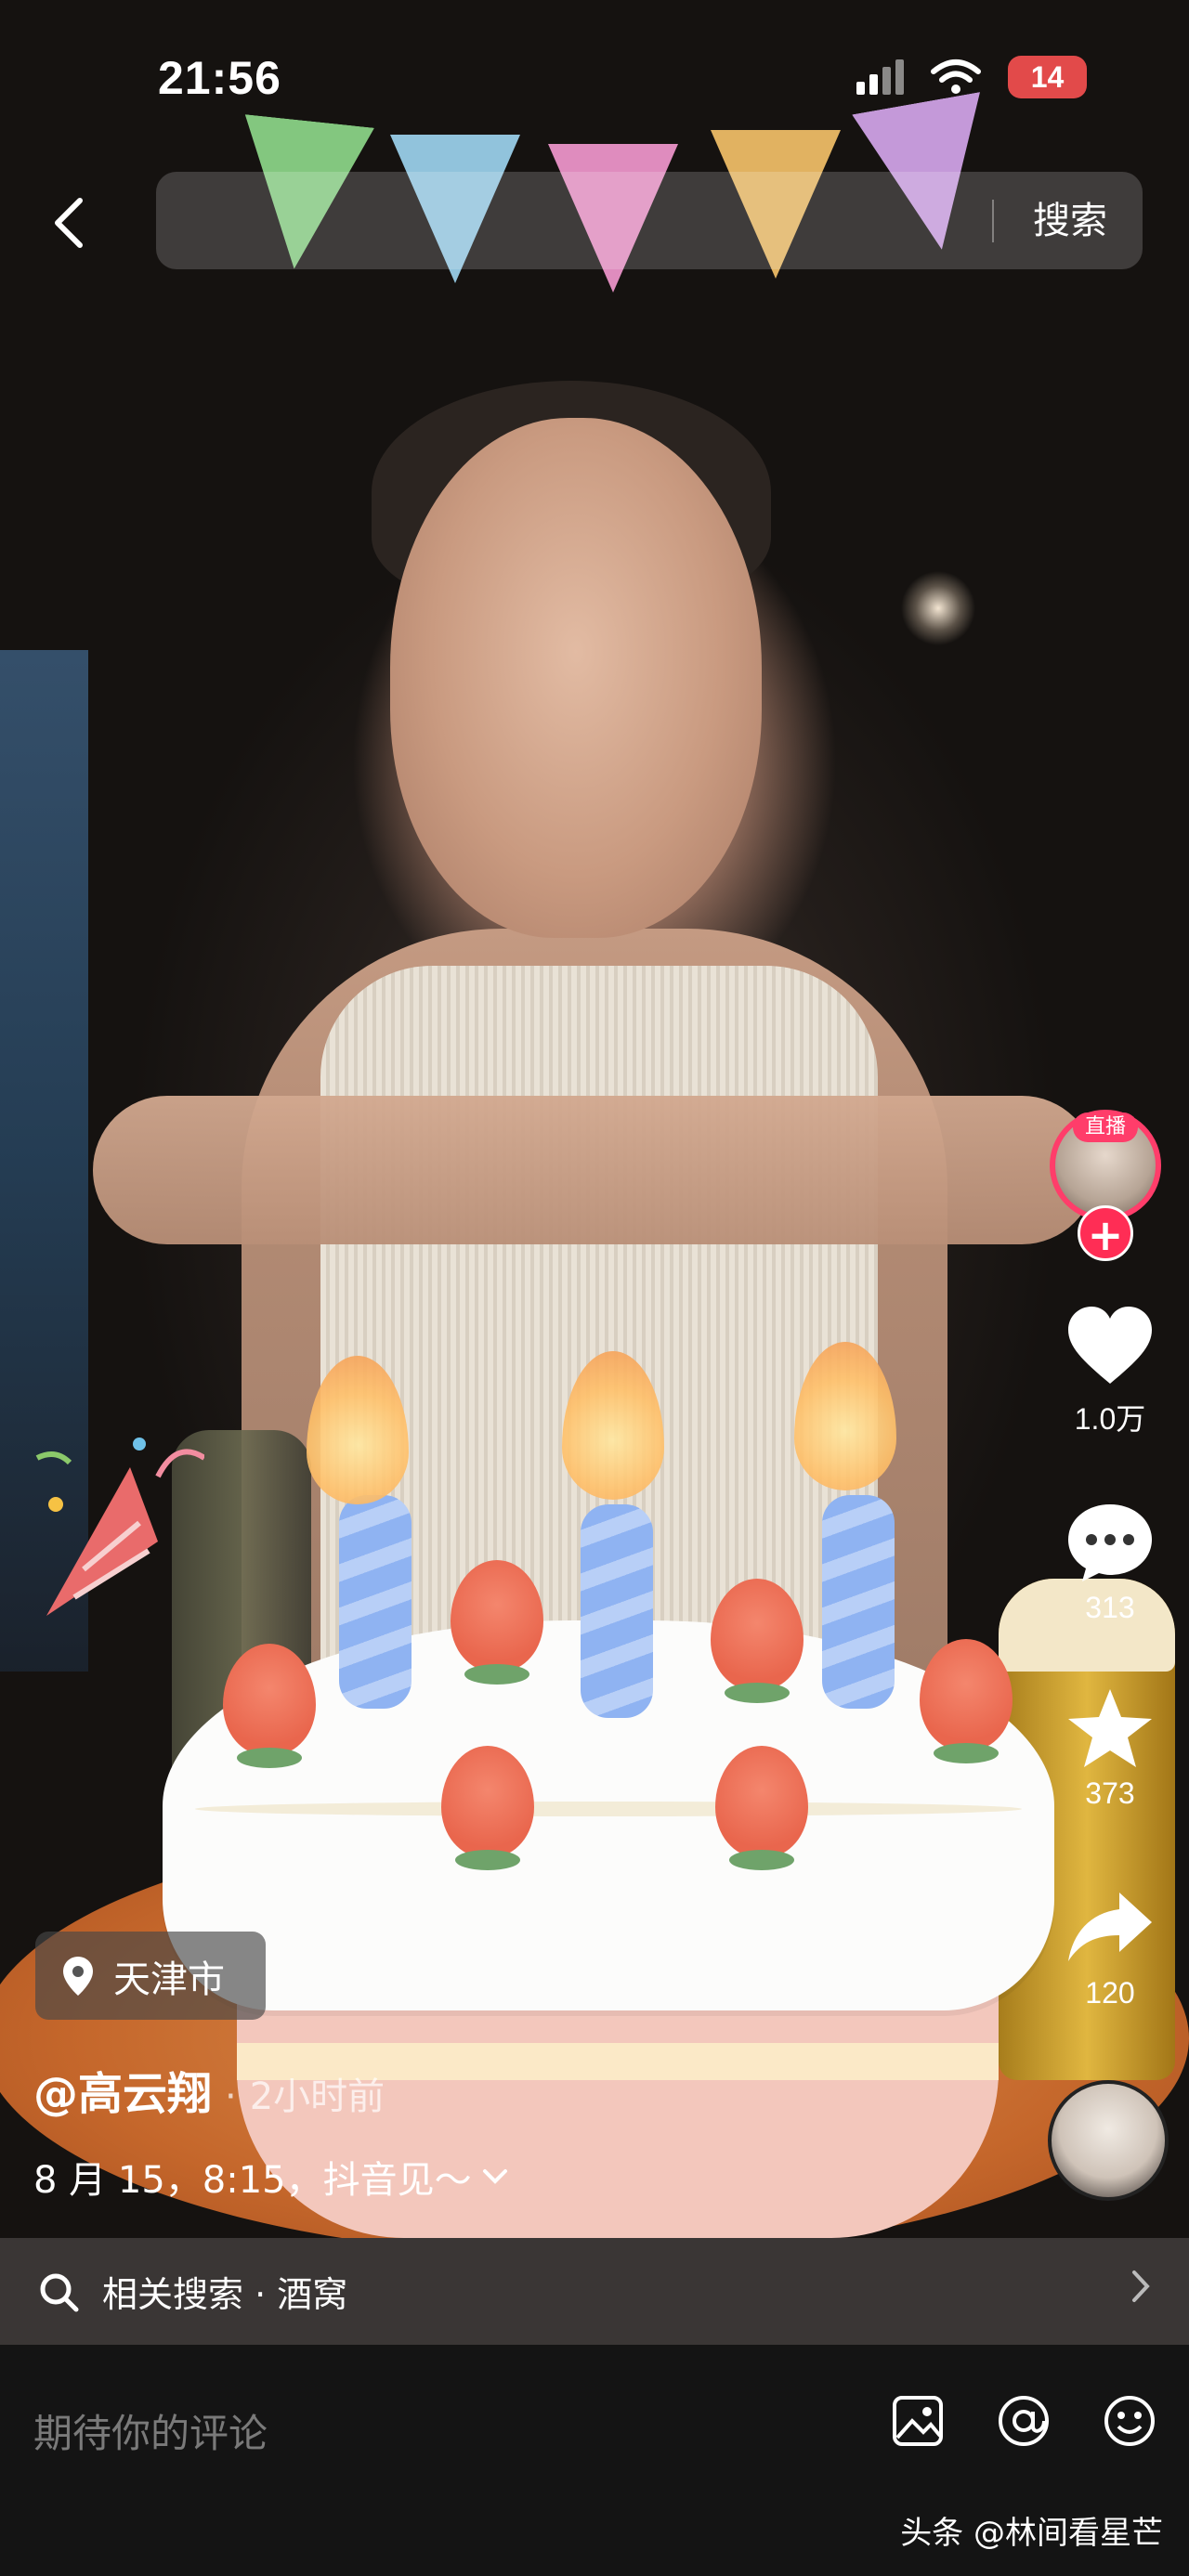  Describe the element at coordinates (1110, 1728) in the screenshot. I see `star-icon` at that location.